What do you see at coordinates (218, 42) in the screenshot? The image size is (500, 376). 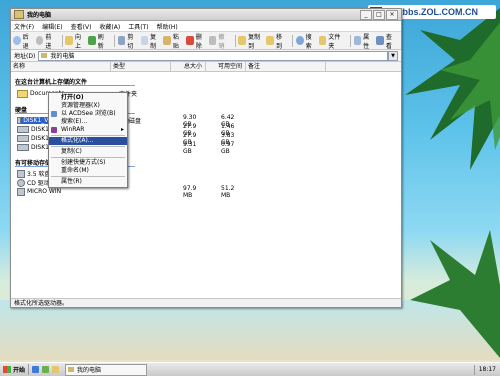 I see `undo-button: 撤销` at bounding box center [218, 42].